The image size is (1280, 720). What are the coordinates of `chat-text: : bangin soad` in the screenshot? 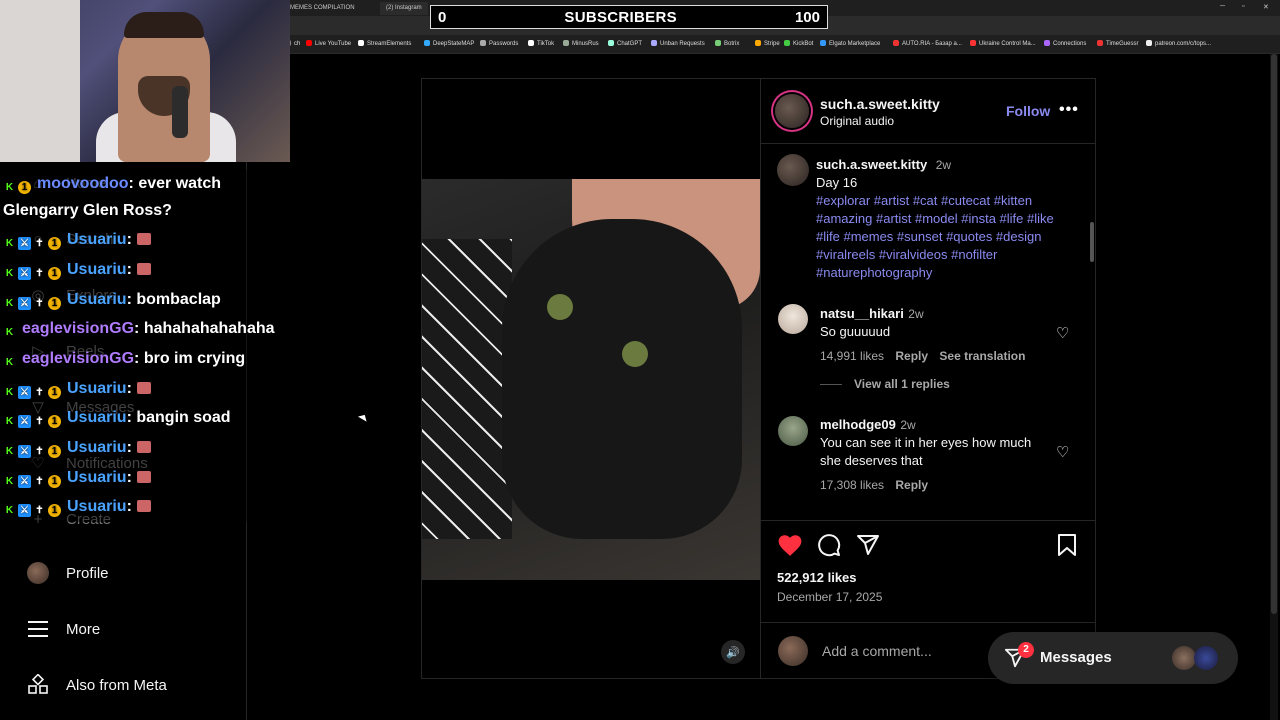 It's located at (178, 417).